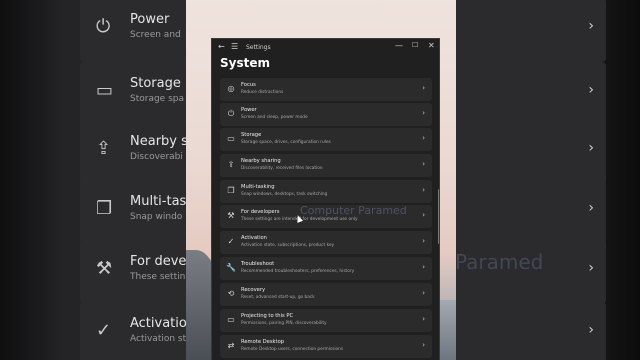 This screenshot has height=360, width=640. I want to click on maximize-button: ☐, so click(415, 45).